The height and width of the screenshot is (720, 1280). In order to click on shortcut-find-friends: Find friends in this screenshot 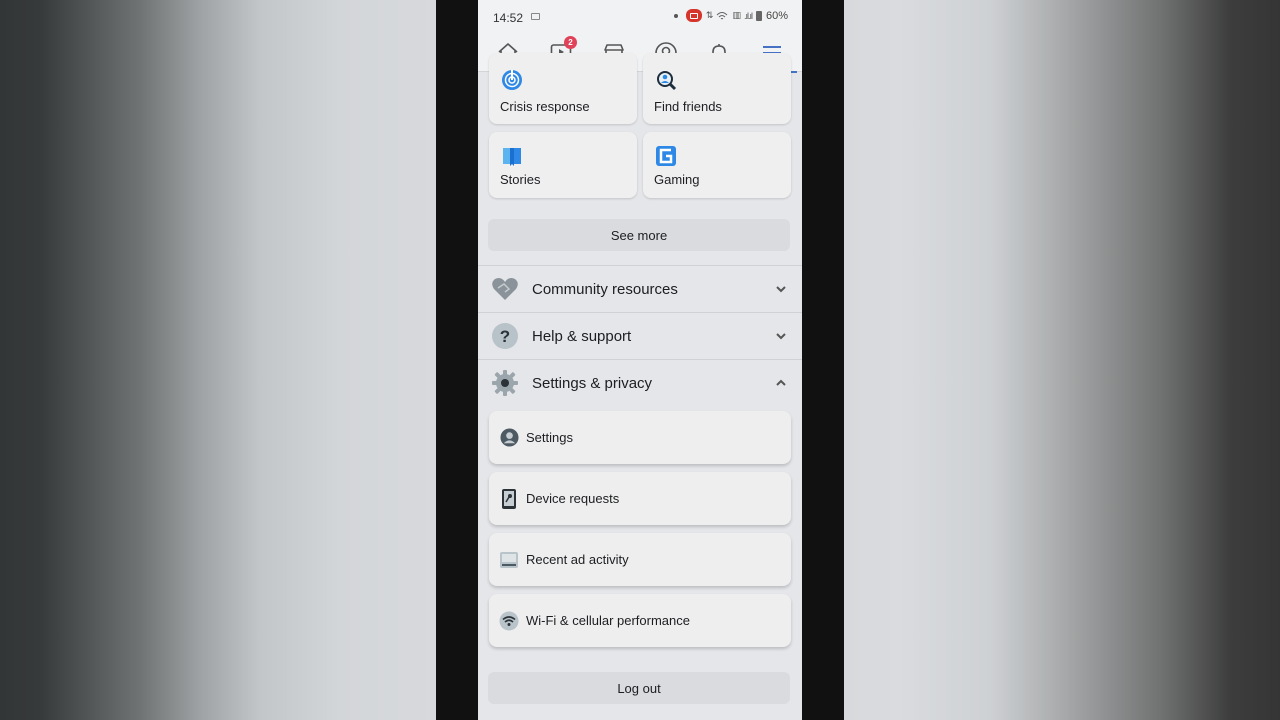, I will do `click(717, 88)`.